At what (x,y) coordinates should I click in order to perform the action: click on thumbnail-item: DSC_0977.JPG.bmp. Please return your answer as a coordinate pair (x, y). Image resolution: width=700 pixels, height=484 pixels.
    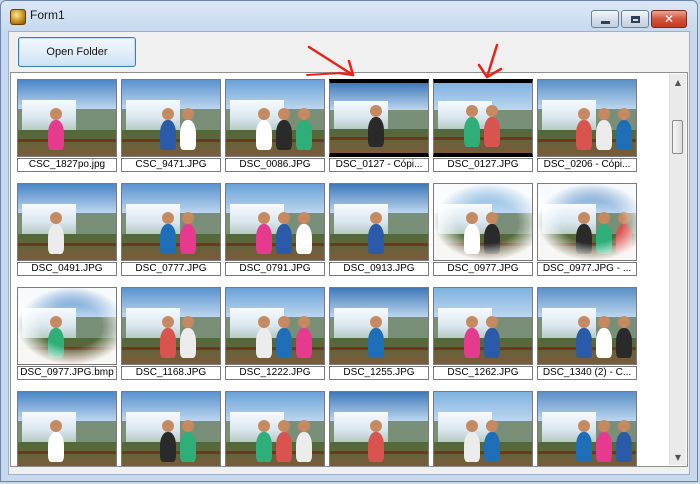
    Looking at the image, I should click on (67, 337).